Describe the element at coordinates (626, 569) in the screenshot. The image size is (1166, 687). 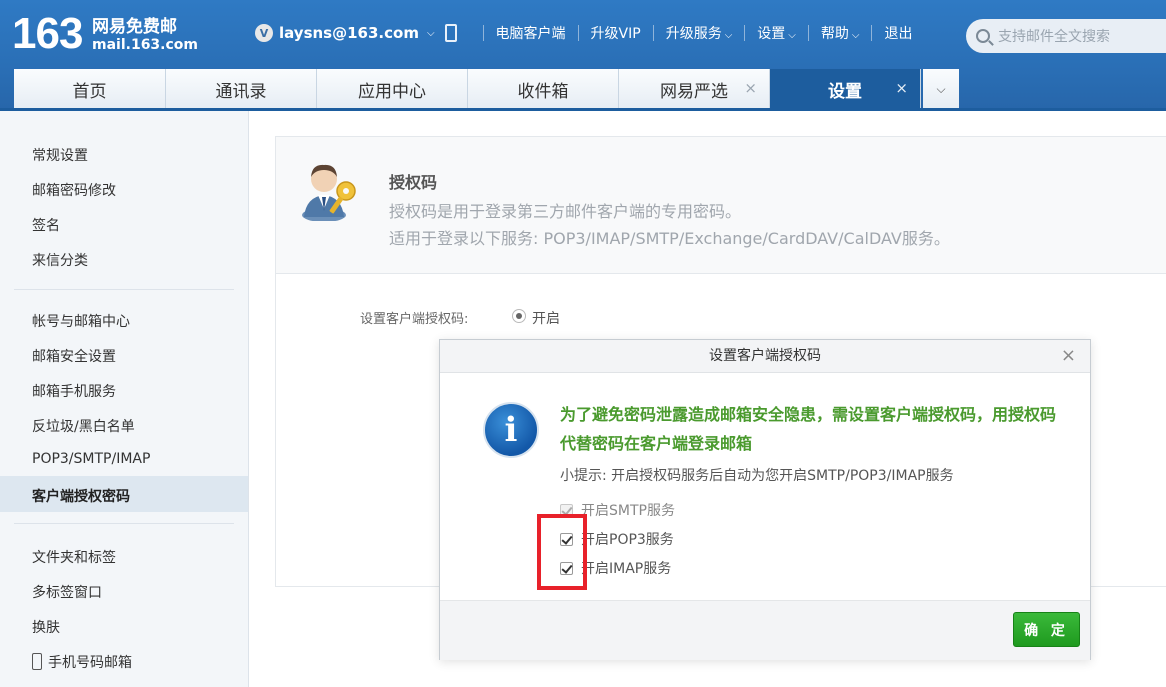
I see `imap-label: 开启IMAP服务` at that location.